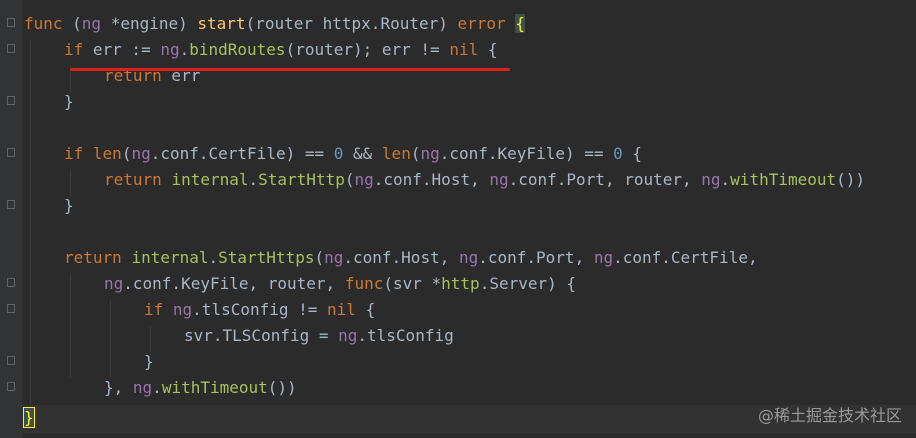 Image resolution: width=916 pixels, height=438 pixels. I want to click on code-text: .conf.CertFile) ==, so click(242, 153).